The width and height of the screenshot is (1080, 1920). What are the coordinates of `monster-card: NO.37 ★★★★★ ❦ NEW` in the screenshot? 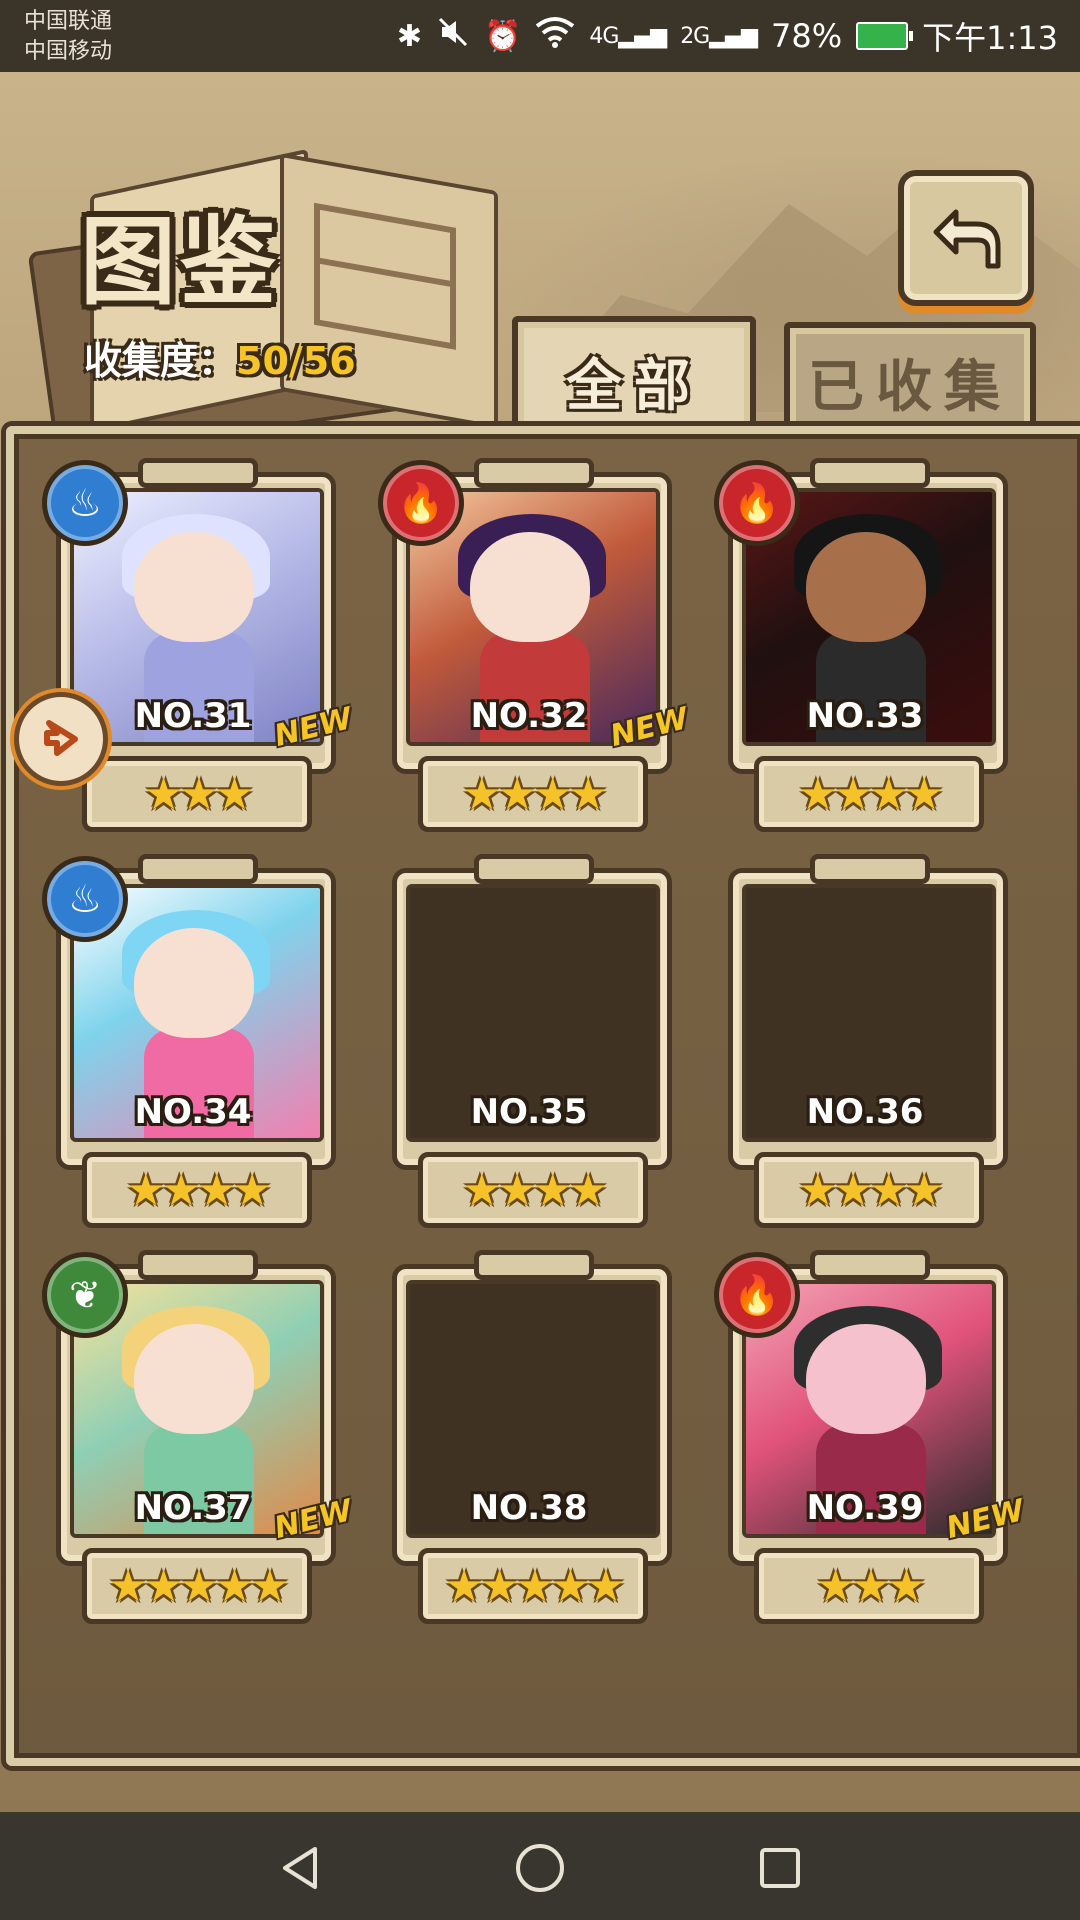 It's located at (199, 1441).